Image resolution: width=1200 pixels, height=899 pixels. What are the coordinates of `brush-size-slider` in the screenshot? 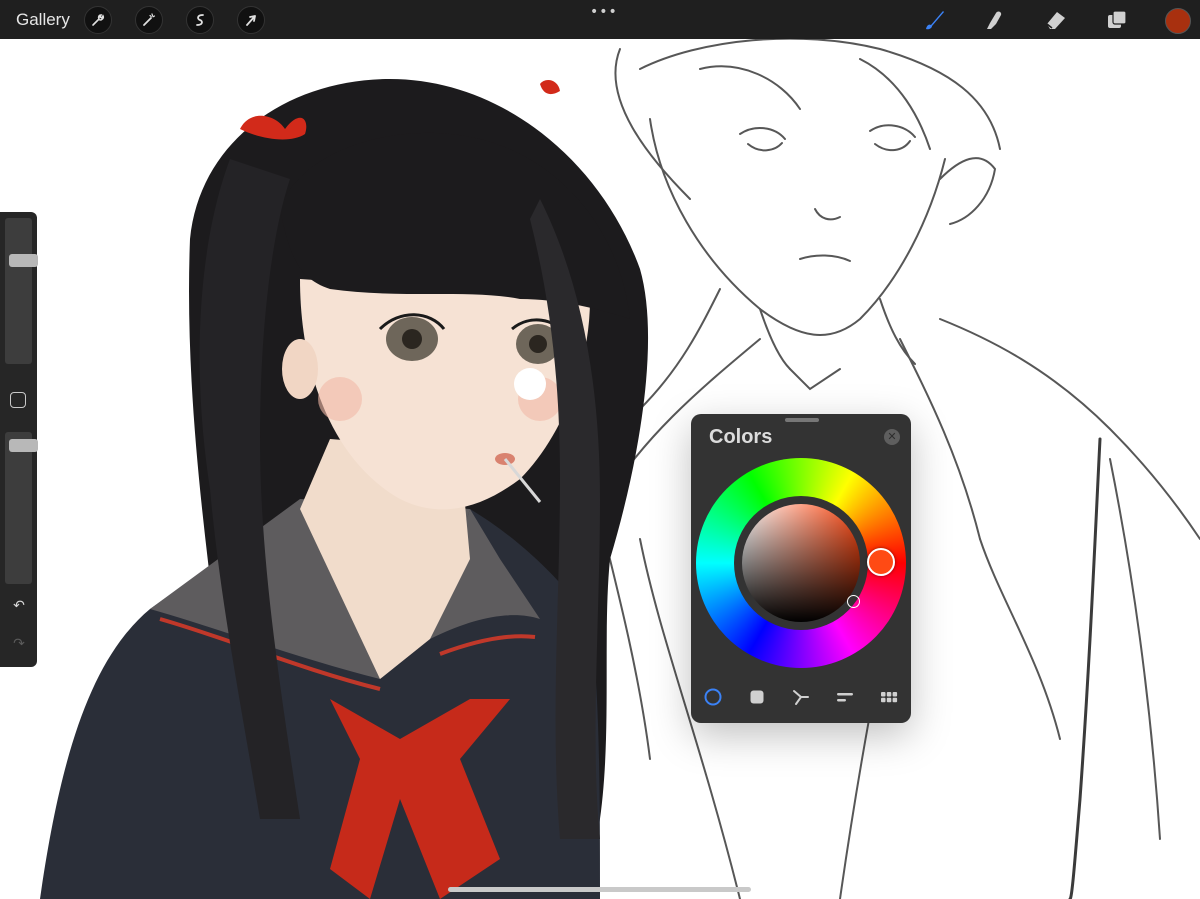 It's located at (21, 291).